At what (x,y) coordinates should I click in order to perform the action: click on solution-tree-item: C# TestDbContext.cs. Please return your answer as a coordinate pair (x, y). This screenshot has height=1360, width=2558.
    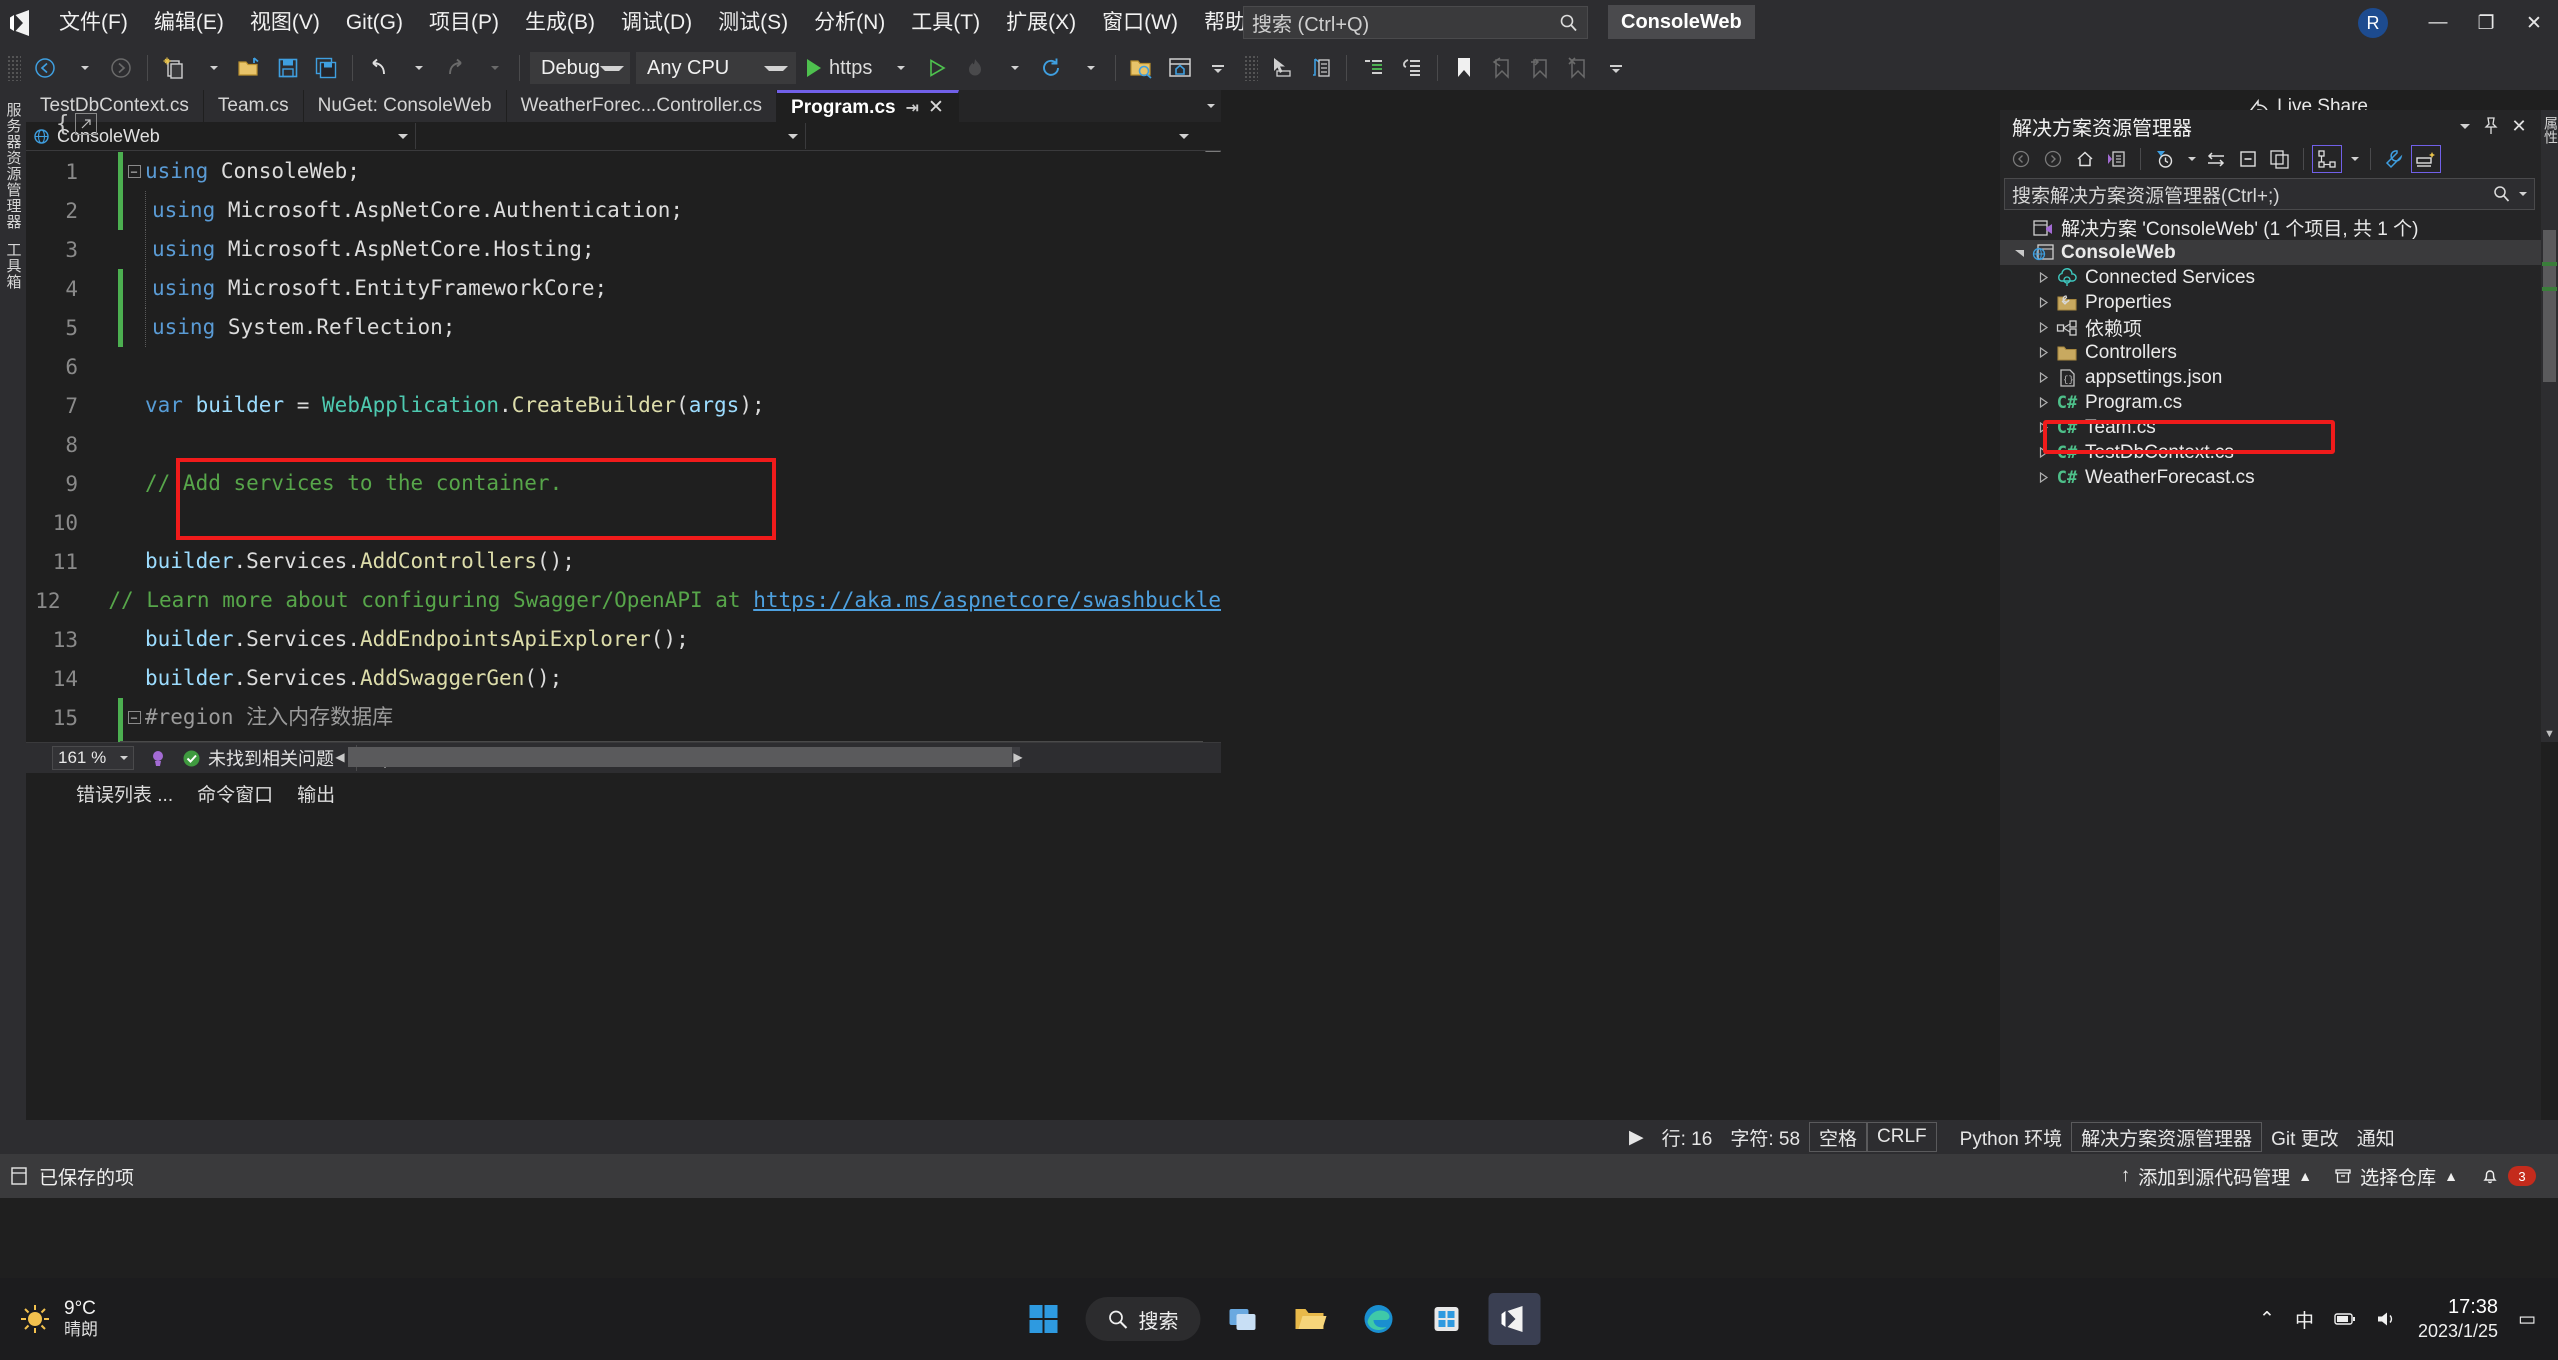
    Looking at the image, I should click on (2270, 452).